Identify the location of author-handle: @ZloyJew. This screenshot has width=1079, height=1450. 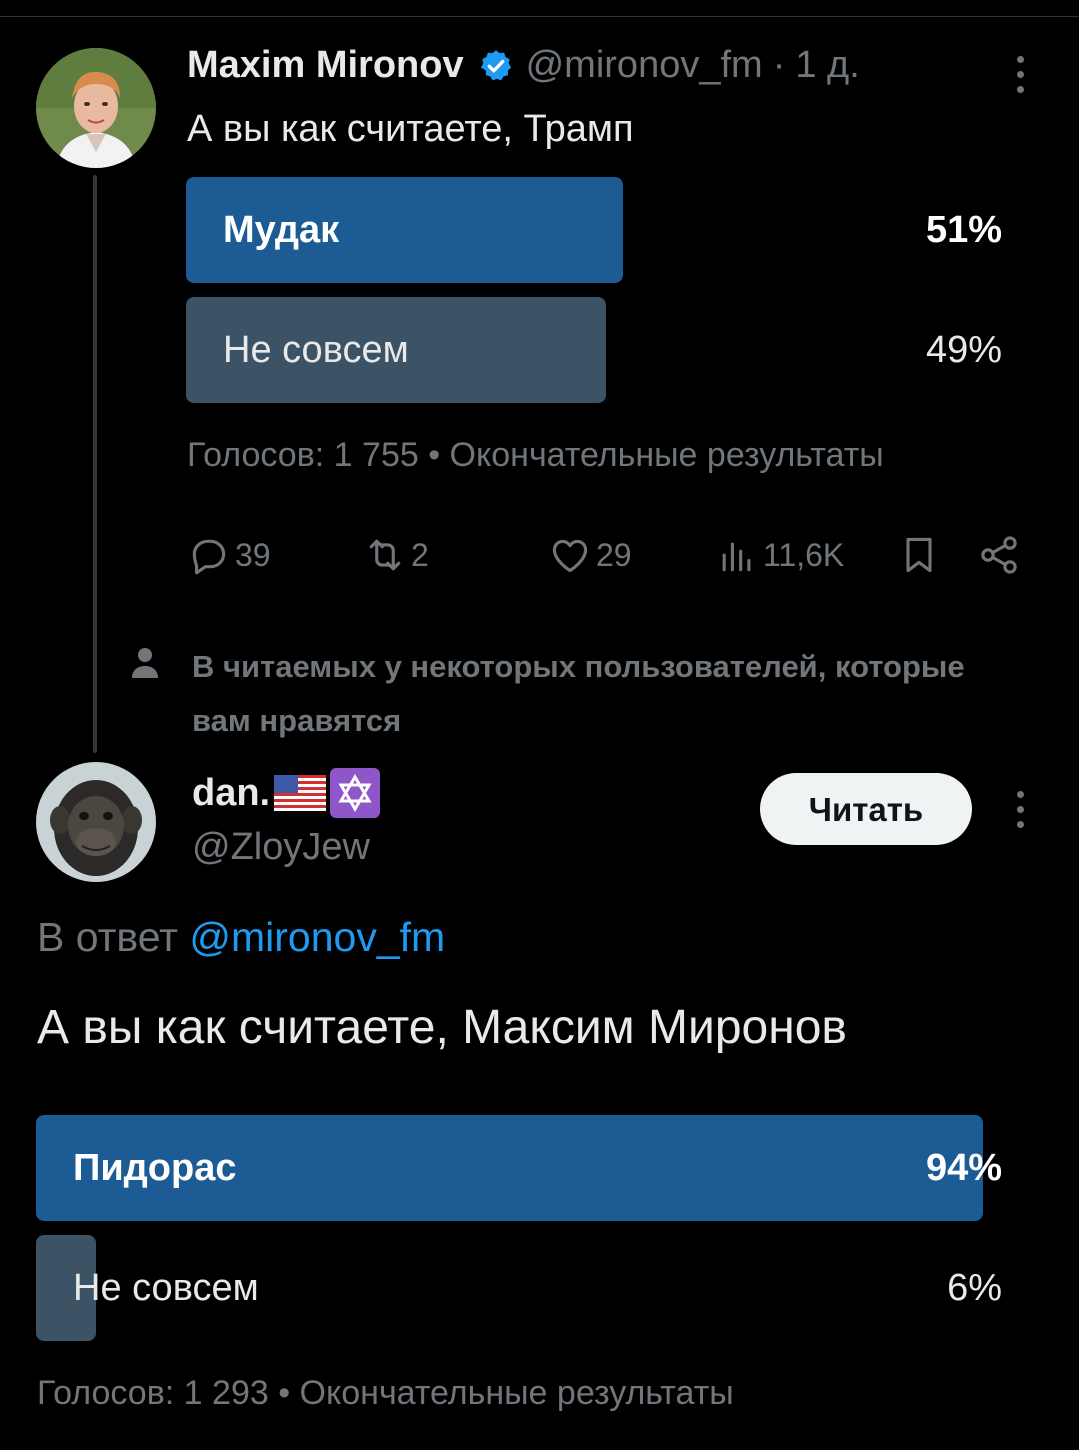
(281, 847).